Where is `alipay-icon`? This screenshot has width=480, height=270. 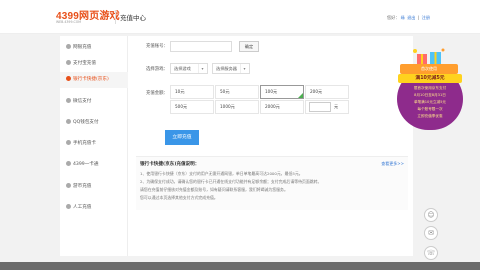
alipay-icon is located at coordinates (68, 62).